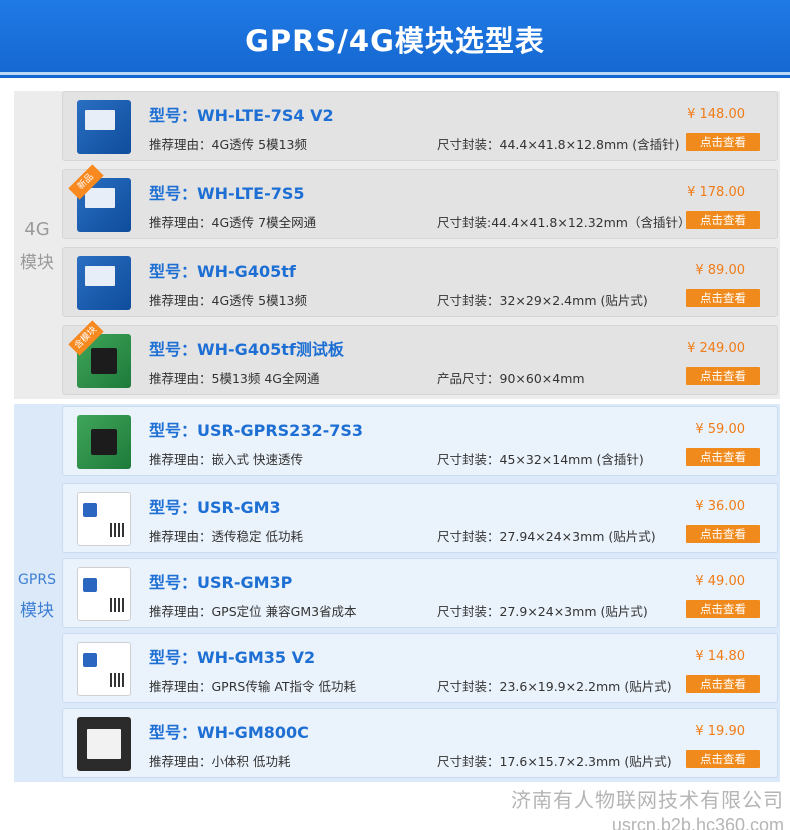 Image resolution: width=790 pixels, height=830 pixels. Describe the element at coordinates (246, 349) in the screenshot. I see `product-model: 型号：WH-G405tf测试板` at that location.